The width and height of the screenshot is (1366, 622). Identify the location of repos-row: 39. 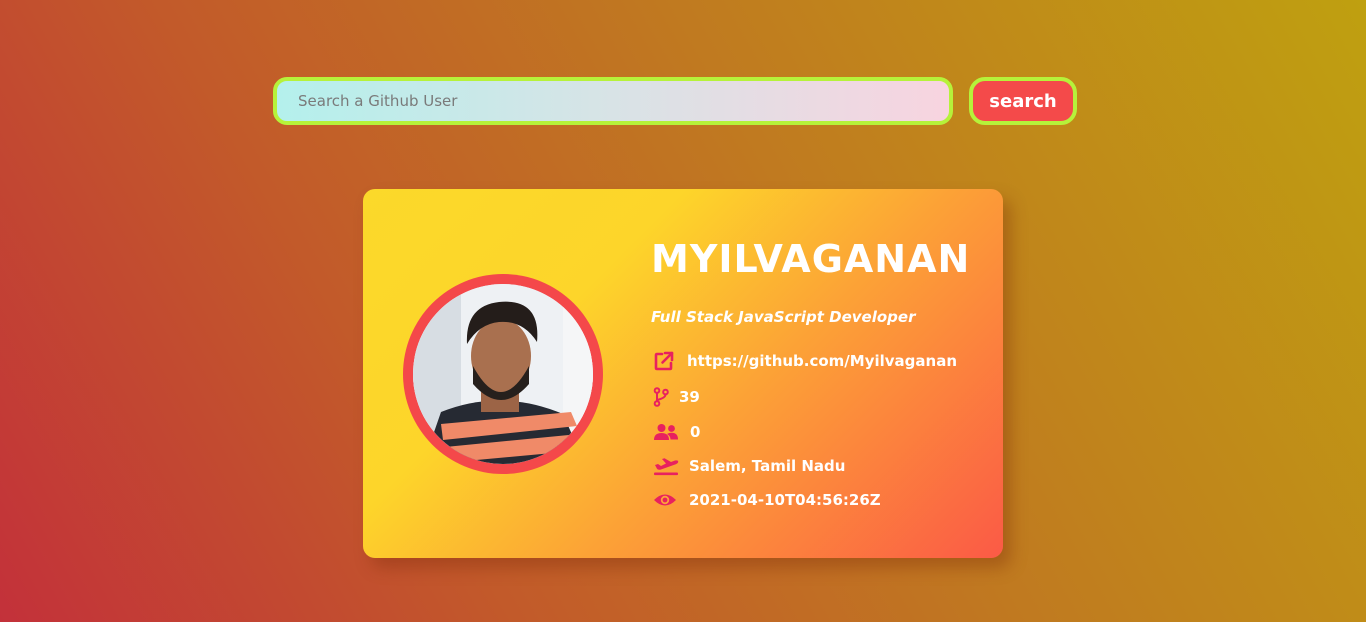
(676, 397).